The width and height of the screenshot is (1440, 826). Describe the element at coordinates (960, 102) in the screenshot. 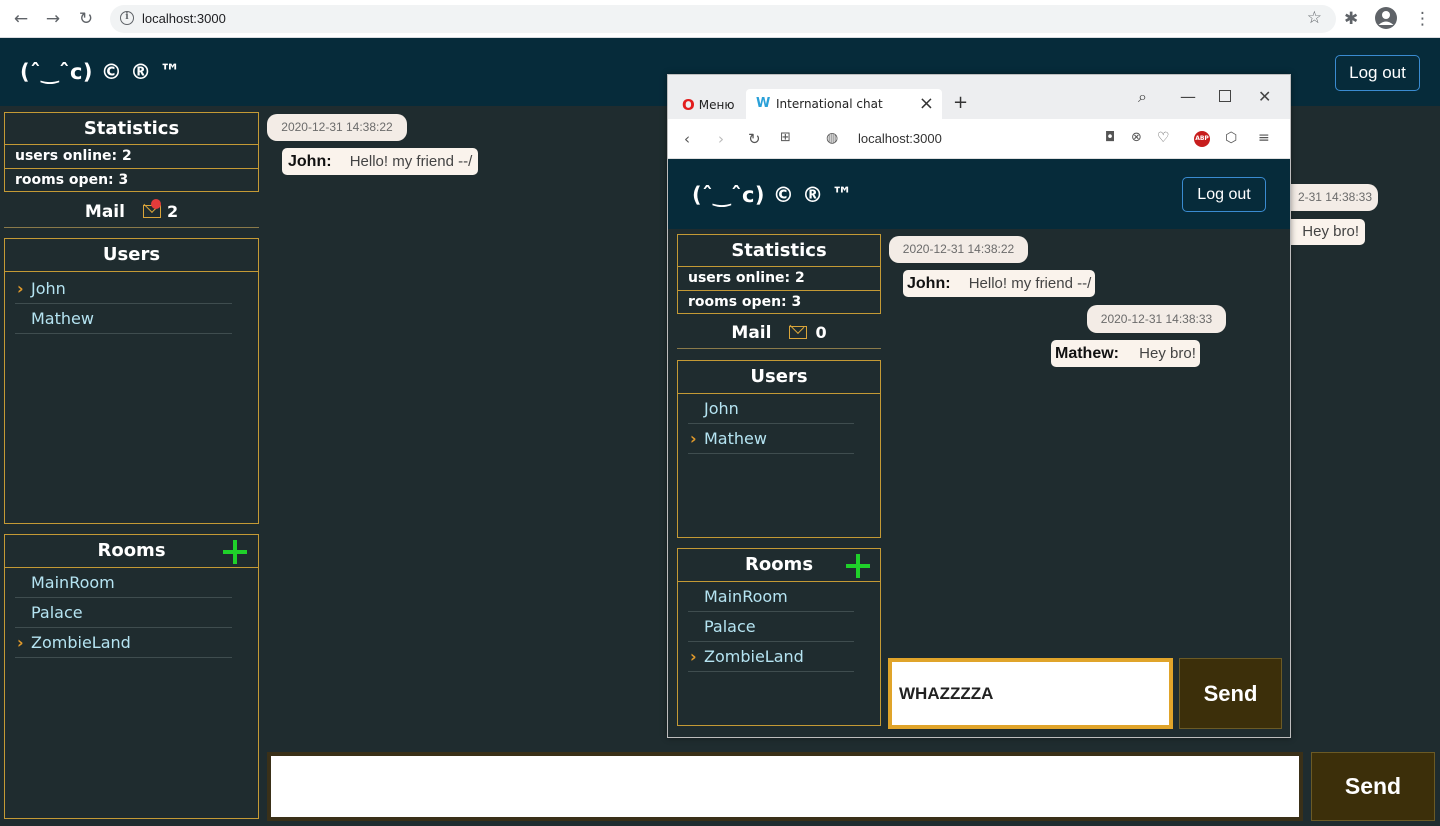

I see `new-tab-icon: +` at that location.